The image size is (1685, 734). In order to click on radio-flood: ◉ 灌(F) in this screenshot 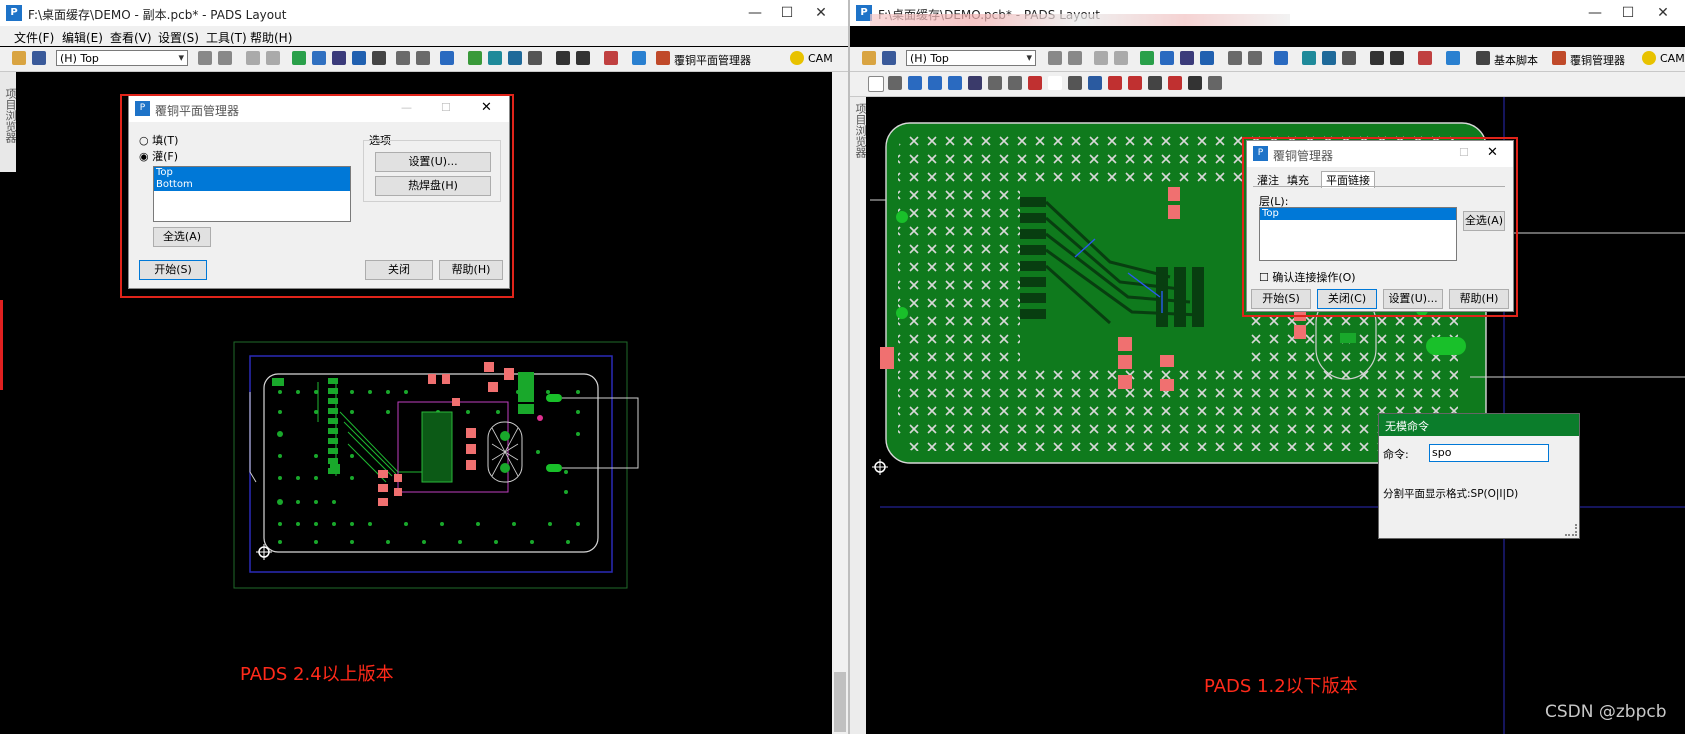, I will do `click(158, 156)`.